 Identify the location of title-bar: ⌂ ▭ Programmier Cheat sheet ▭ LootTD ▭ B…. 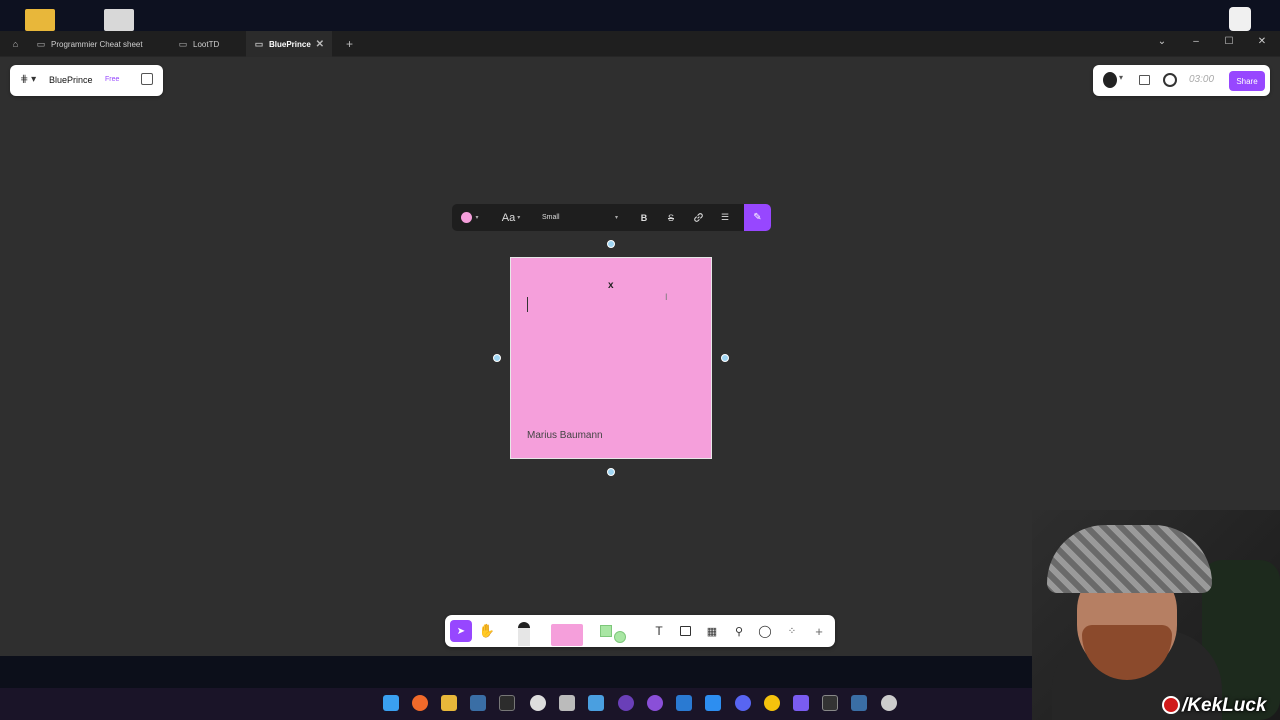
(640, 44).